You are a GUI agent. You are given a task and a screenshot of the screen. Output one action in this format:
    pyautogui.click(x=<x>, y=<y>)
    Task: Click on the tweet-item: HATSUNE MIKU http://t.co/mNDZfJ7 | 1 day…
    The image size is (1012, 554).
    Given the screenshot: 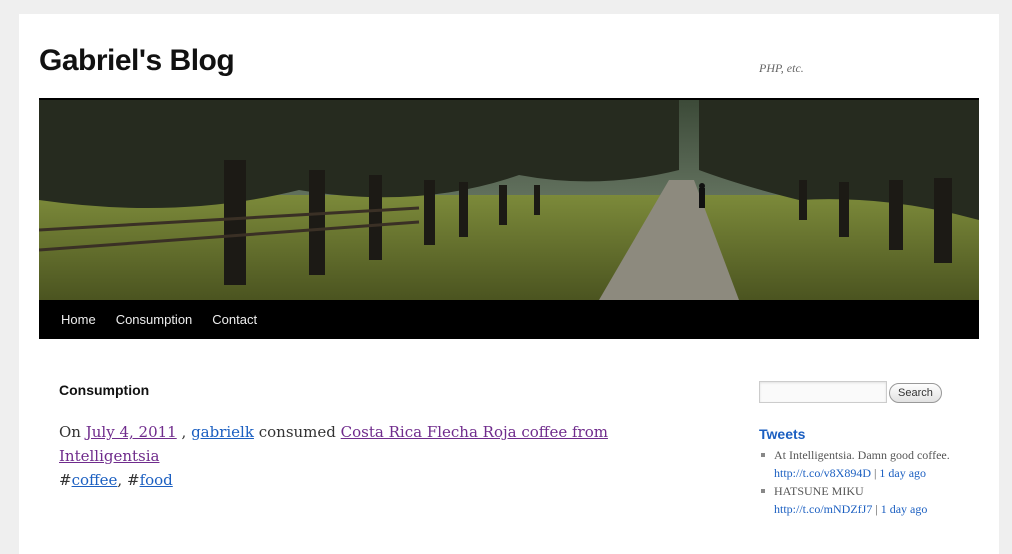 What is the action you would take?
    pyautogui.click(x=859, y=500)
    